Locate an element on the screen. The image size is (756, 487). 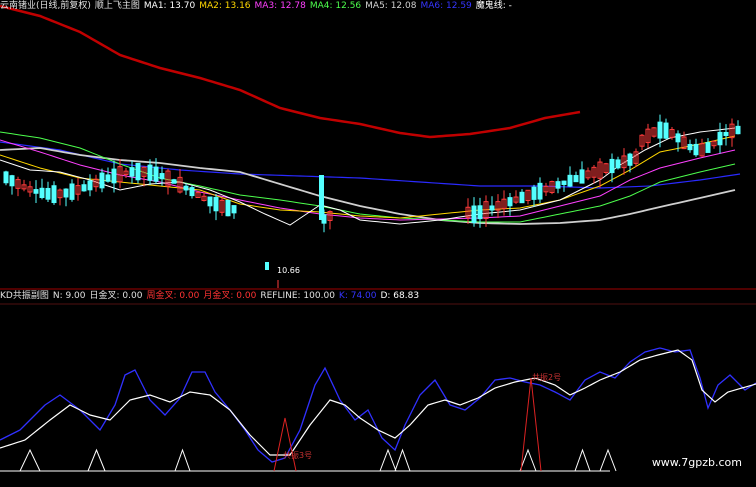
ma6-value: MA6: 12.59 is located at coordinates (446, 6).